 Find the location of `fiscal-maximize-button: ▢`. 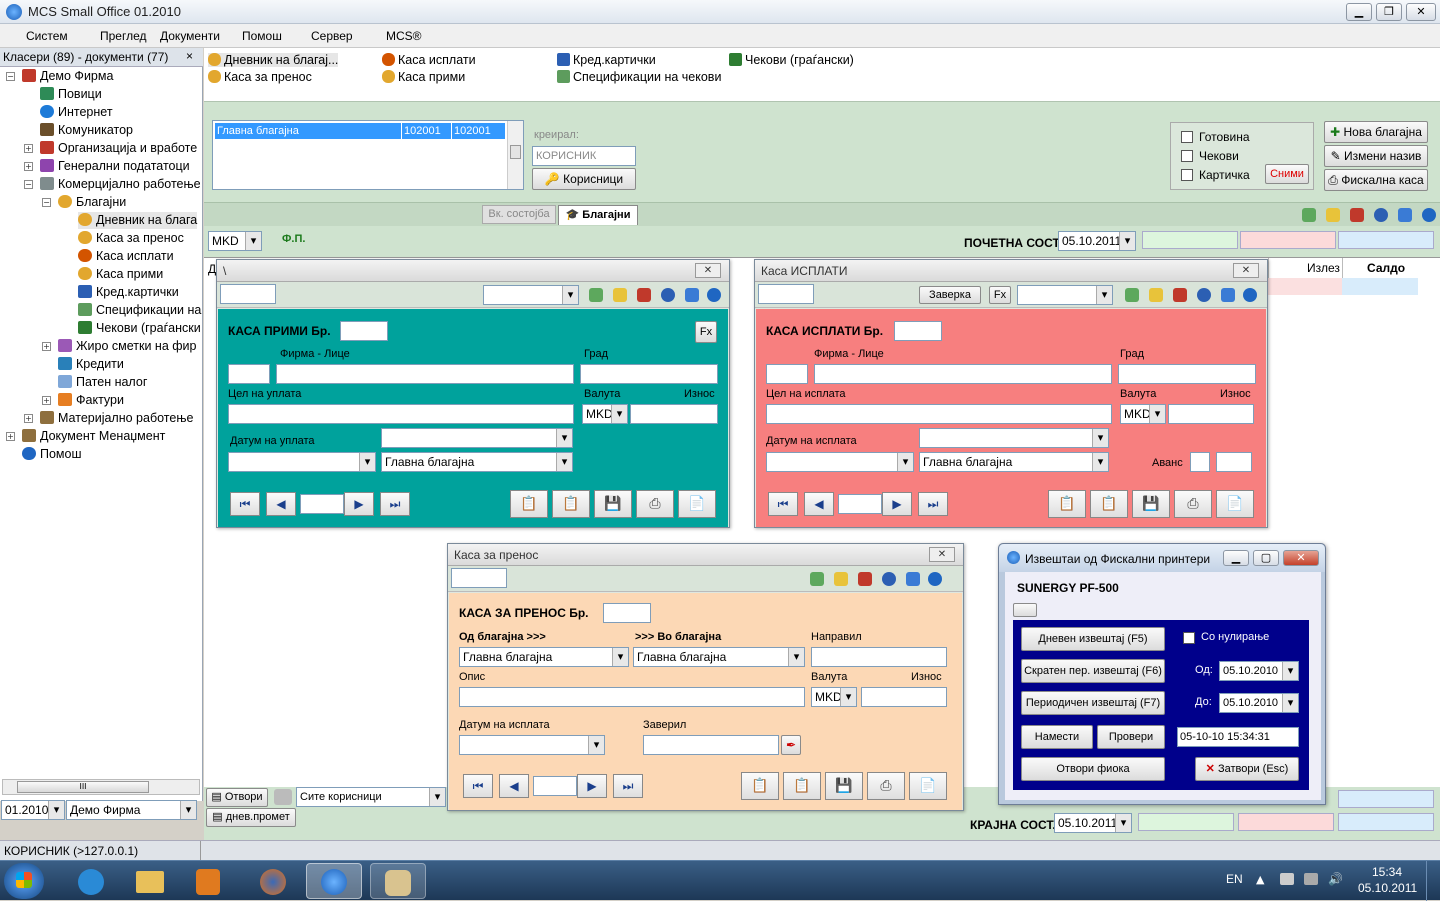

fiscal-maximize-button: ▢ is located at coordinates (1266, 558).